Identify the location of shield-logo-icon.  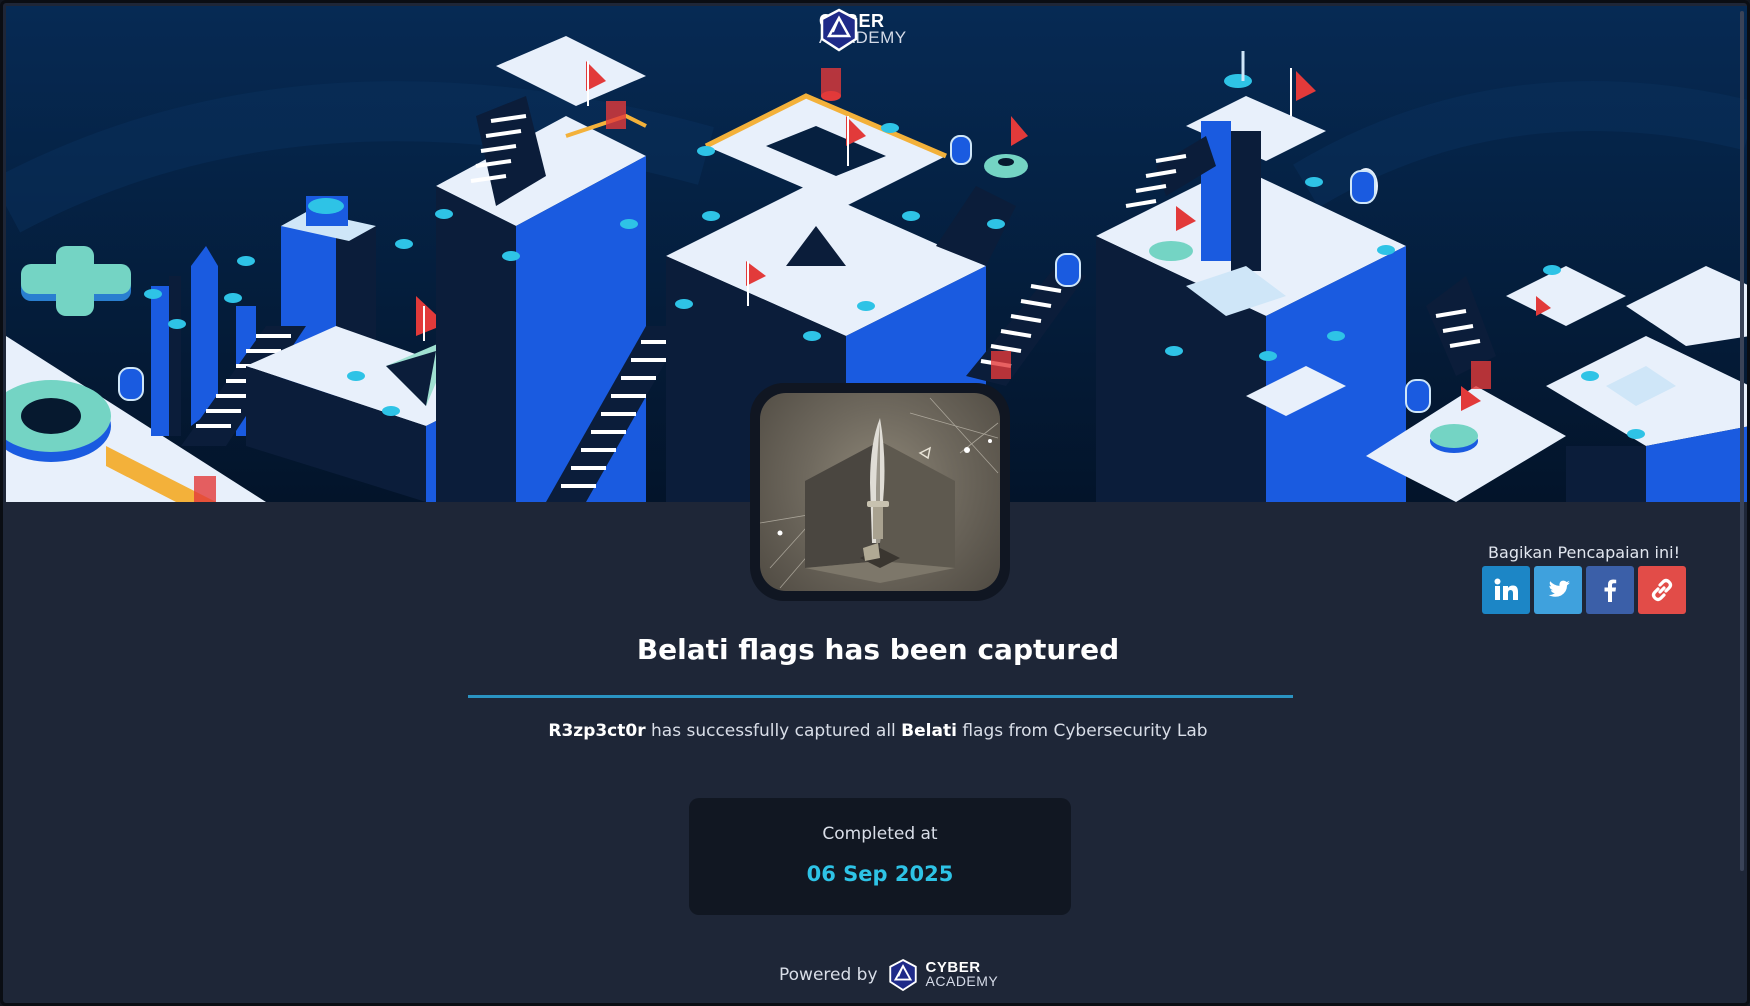
(839, 30).